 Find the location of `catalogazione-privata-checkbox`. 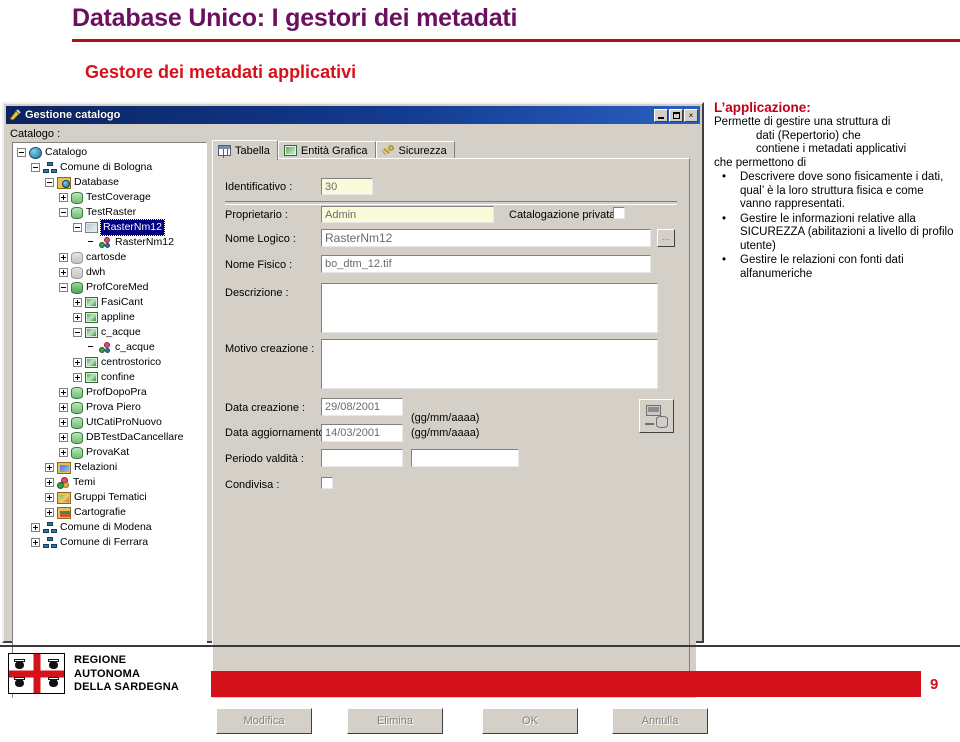

catalogazione-privata-checkbox is located at coordinates (619, 213).